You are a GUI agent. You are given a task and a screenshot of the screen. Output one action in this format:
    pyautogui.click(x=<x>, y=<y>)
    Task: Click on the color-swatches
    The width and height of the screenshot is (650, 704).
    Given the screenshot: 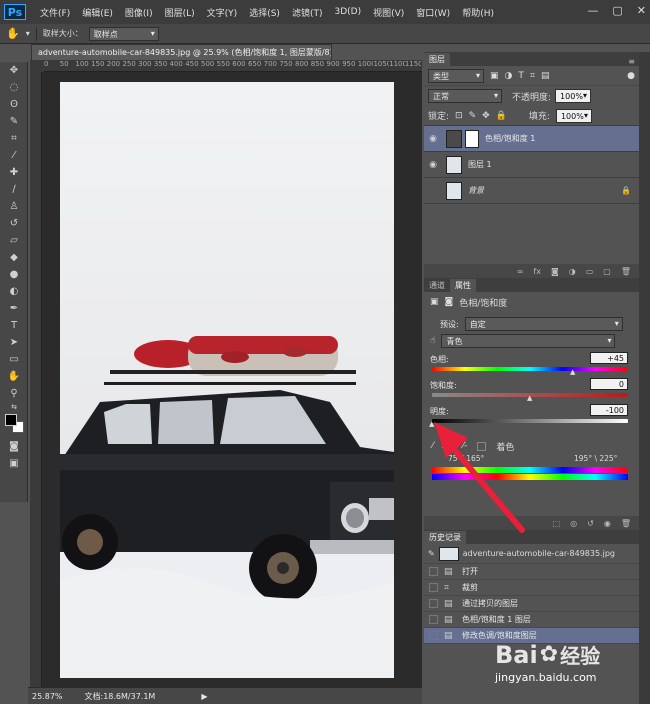 What is the action you would take?
    pyautogui.click(x=13, y=425)
    